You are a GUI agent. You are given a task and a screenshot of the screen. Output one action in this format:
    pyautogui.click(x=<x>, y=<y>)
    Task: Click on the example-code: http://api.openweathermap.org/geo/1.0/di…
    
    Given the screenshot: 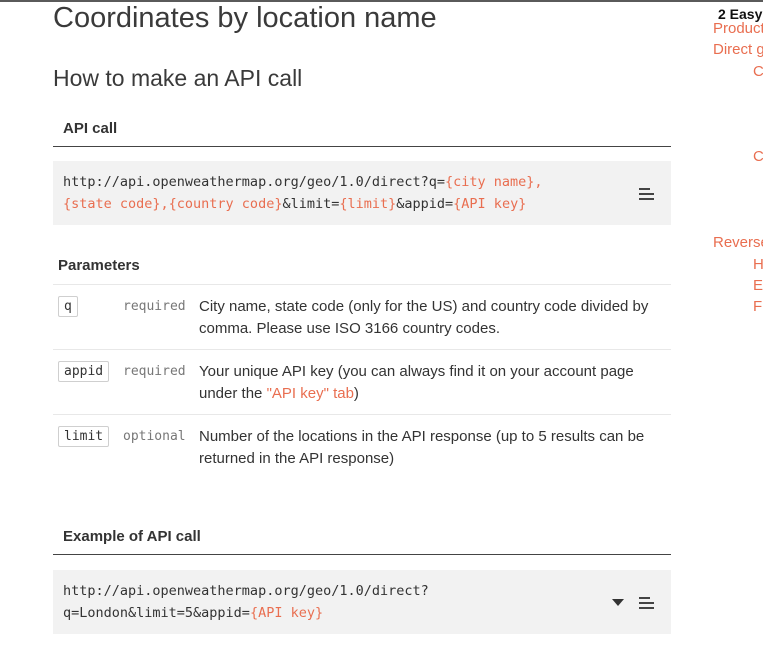 What is the action you would take?
    pyautogui.click(x=246, y=602)
    